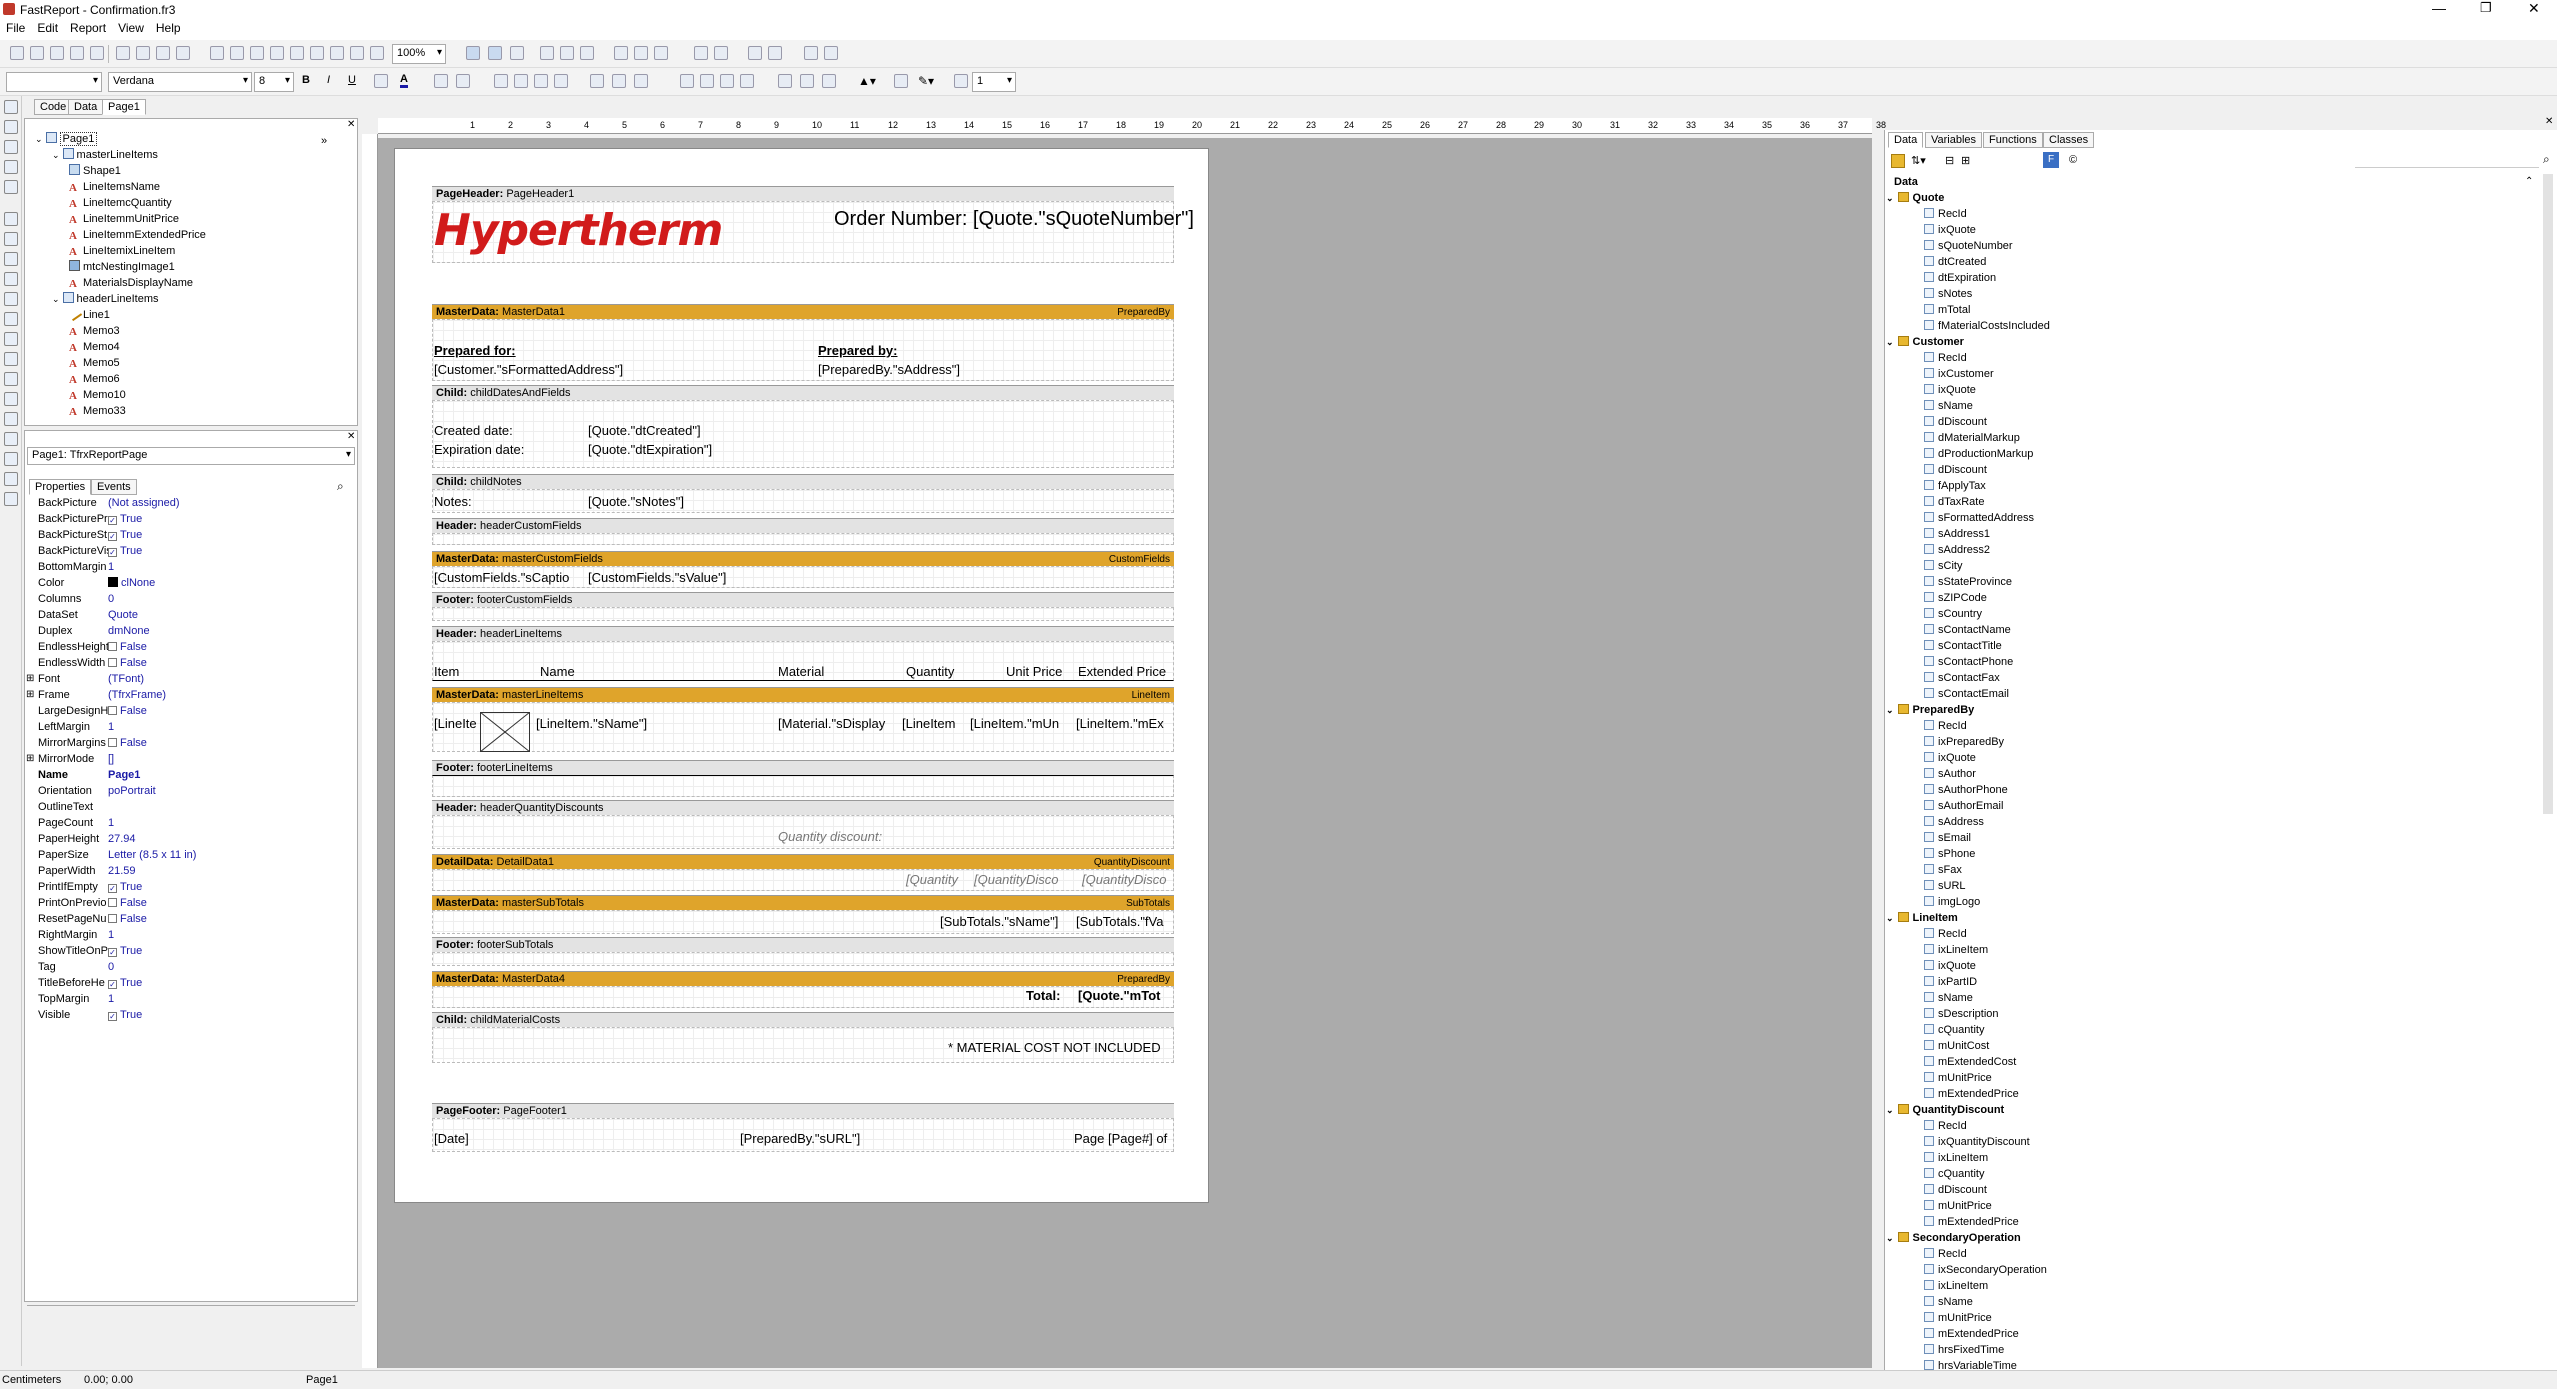 This screenshot has height=1389, width=2557. What do you see at coordinates (95, 171) in the screenshot?
I see `tree-item: Shape1` at bounding box center [95, 171].